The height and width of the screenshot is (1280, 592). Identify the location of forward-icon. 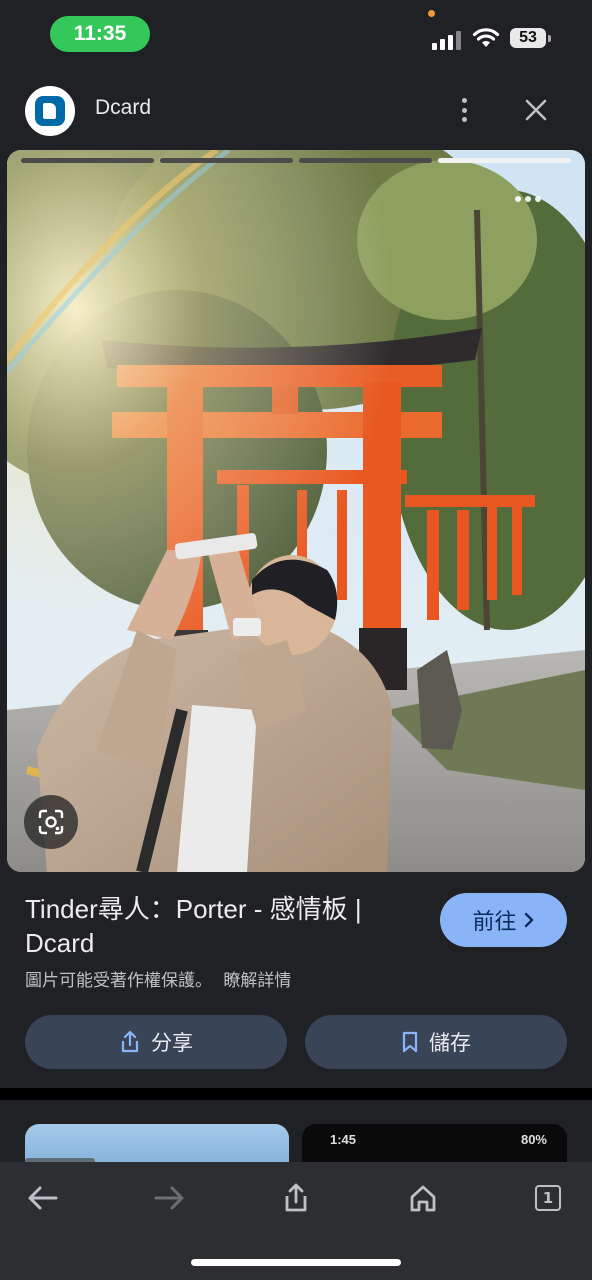
(169, 1198).